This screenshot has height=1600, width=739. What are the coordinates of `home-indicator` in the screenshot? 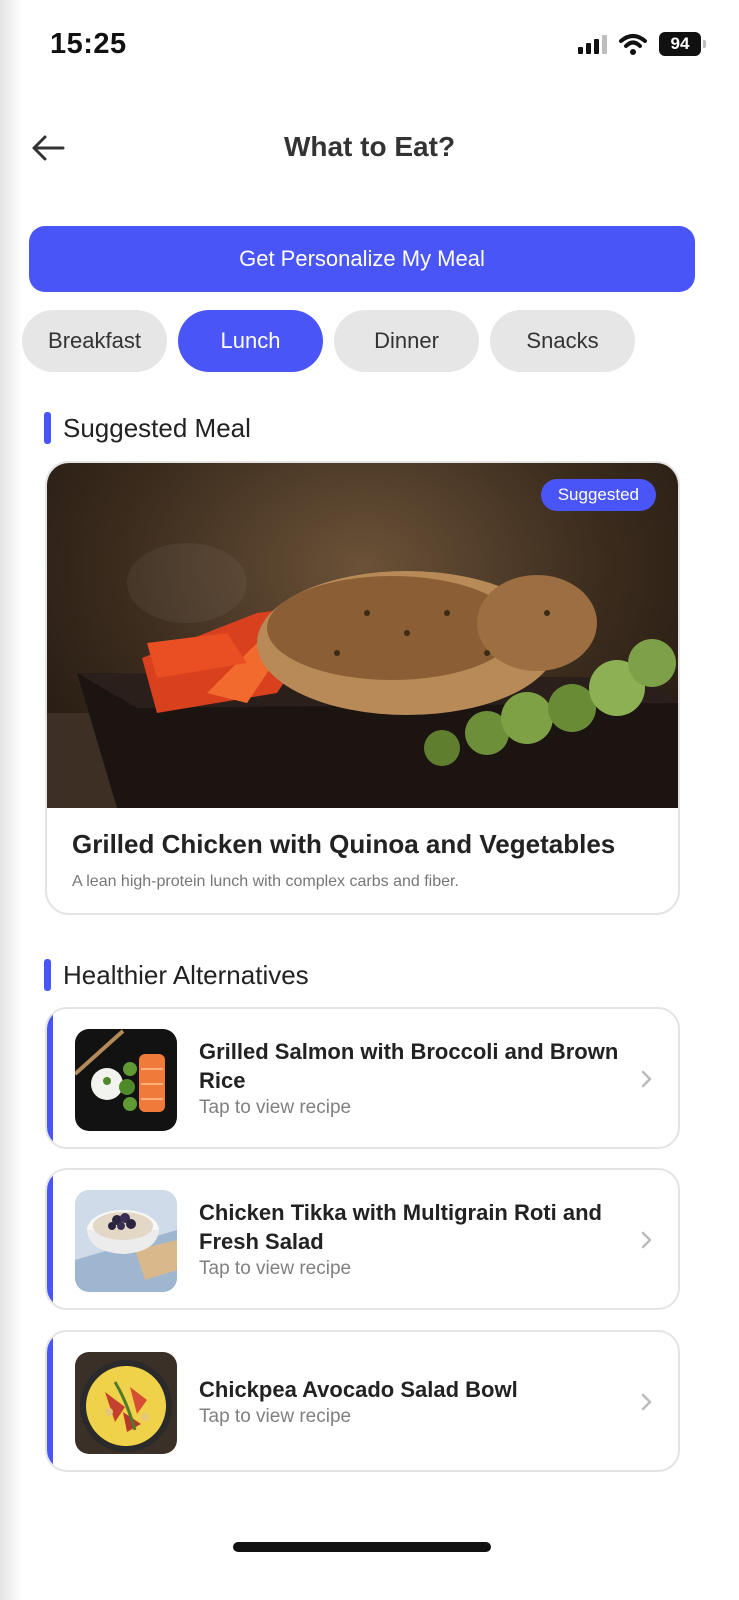 It's located at (362, 1547).